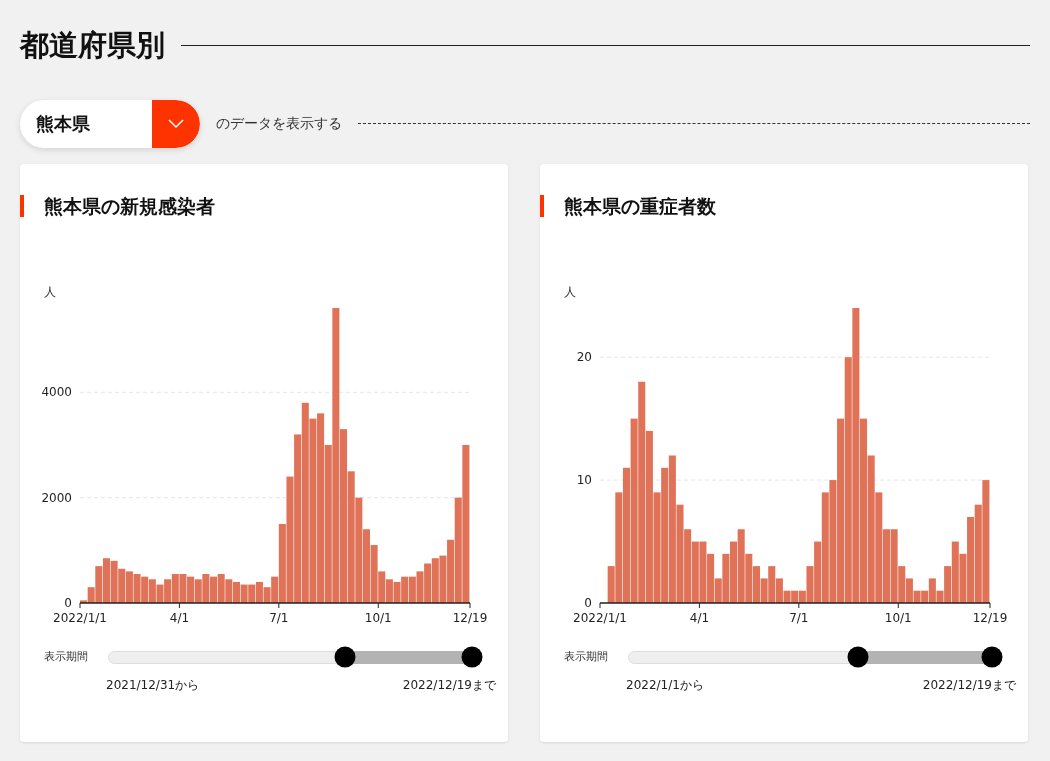  Describe the element at coordinates (56, 497) in the screenshot. I see `y-tick-label: 2000` at that location.